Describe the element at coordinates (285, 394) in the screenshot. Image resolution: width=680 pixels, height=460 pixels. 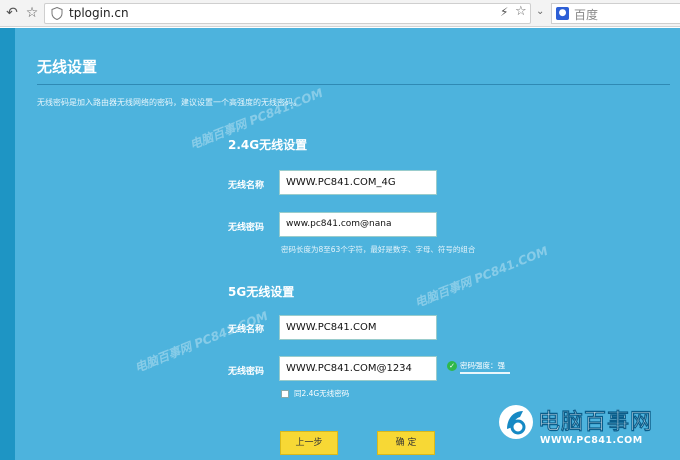
I see `same-password-checkbox` at that location.